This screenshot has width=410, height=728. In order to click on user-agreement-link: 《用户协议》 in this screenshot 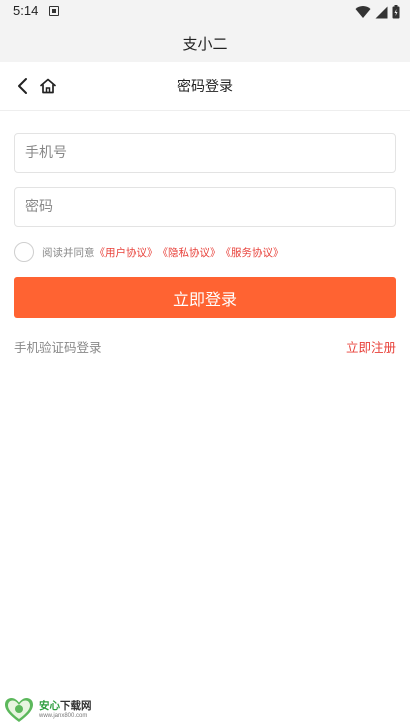, I will do `click(126, 252)`.